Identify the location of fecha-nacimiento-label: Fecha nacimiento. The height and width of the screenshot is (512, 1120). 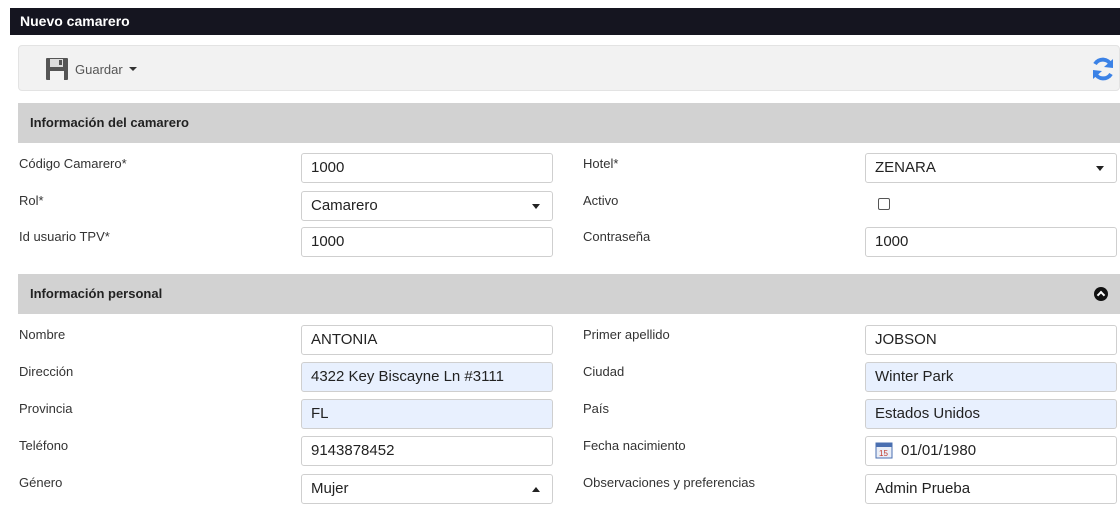
(634, 445).